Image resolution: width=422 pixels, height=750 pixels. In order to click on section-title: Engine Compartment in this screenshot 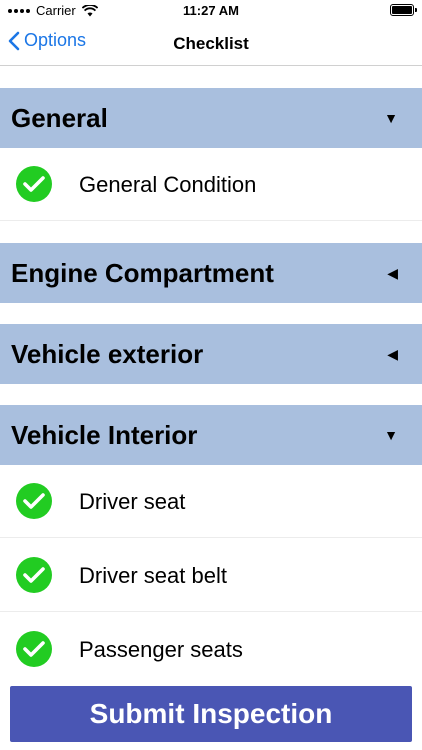, I will do `click(142, 273)`.